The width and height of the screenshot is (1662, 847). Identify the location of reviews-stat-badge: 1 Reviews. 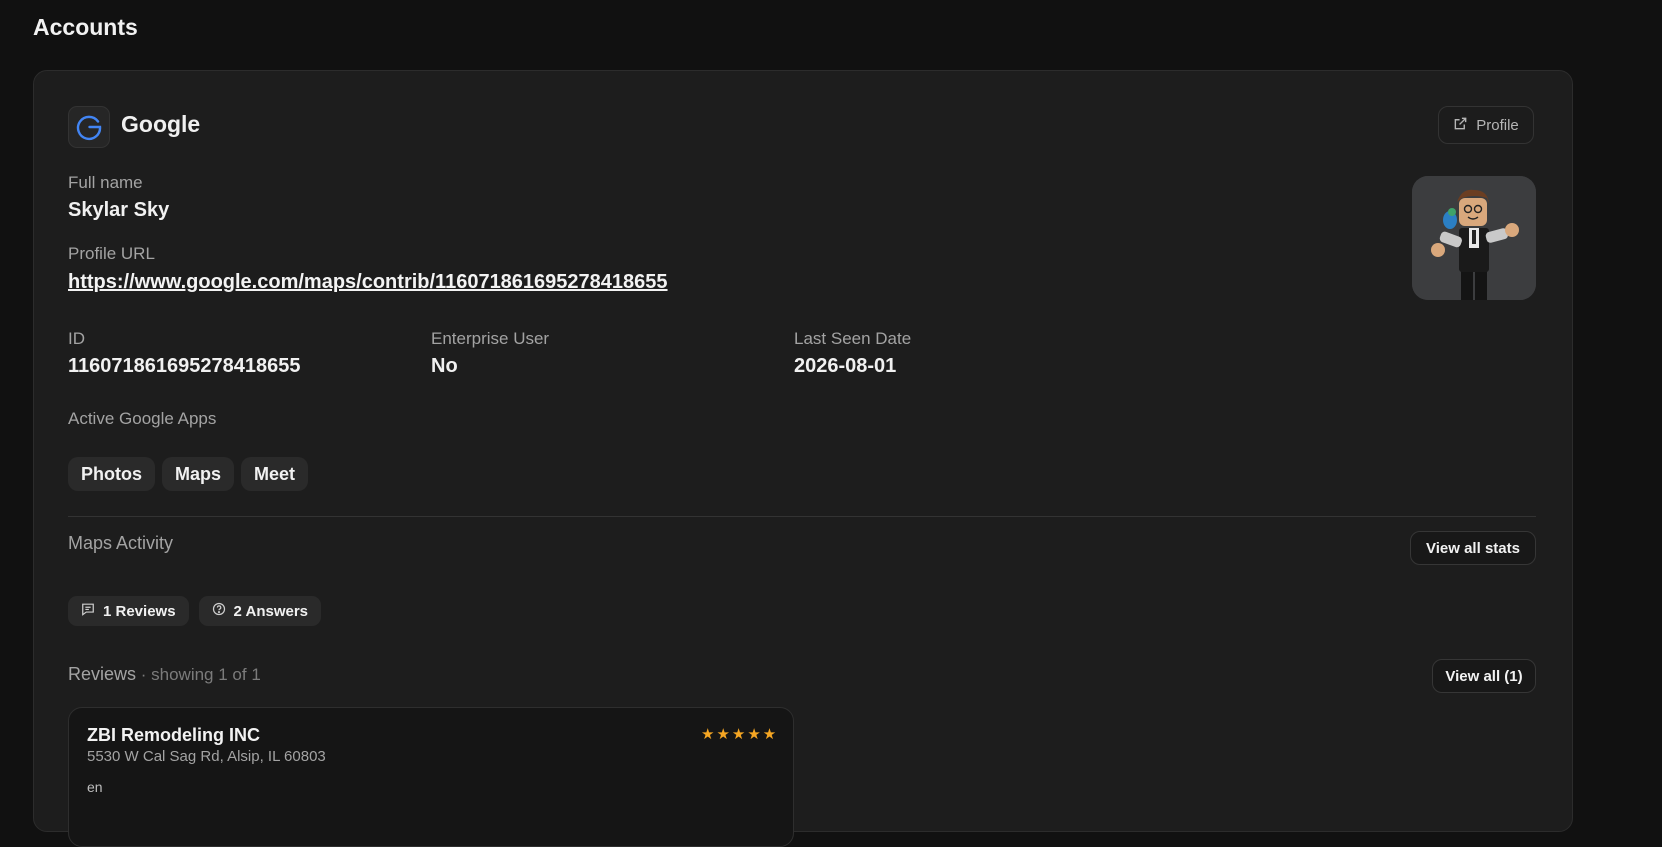
(128, 611).